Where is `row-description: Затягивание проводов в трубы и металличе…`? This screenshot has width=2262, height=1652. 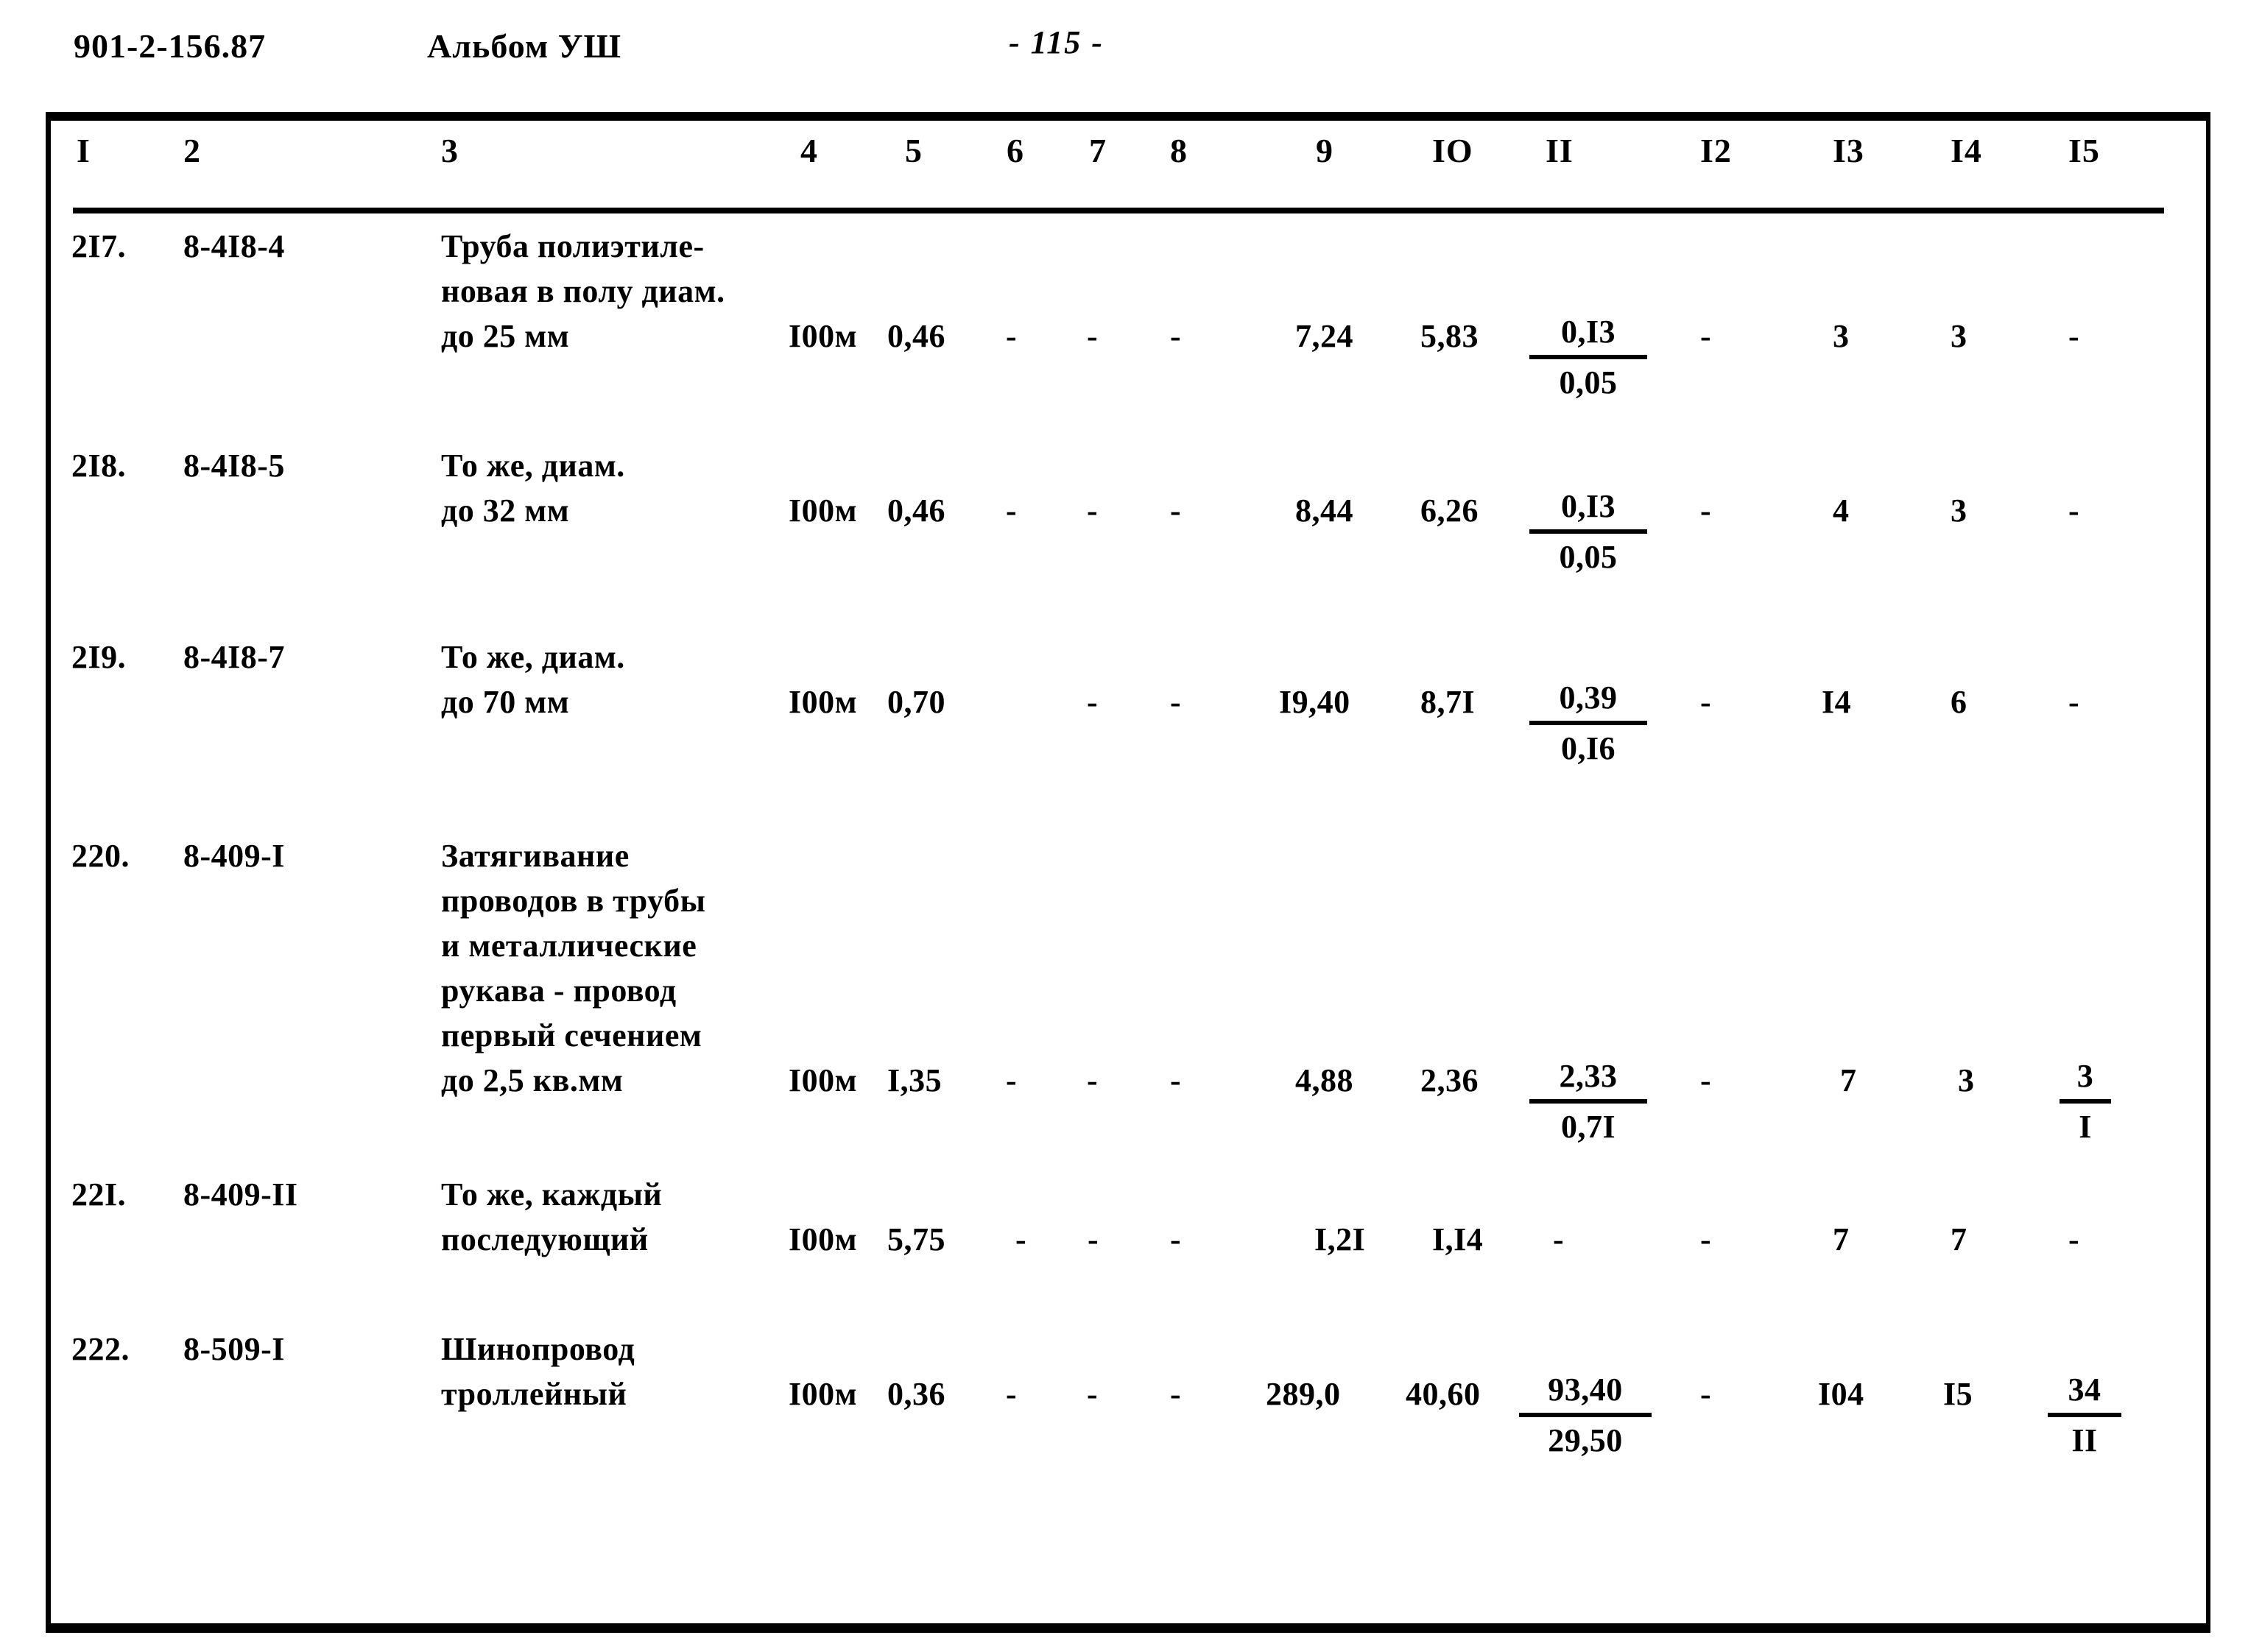
row-description: Затягивание проводов в трубы и металличе… is located at coordinates (573, 968).